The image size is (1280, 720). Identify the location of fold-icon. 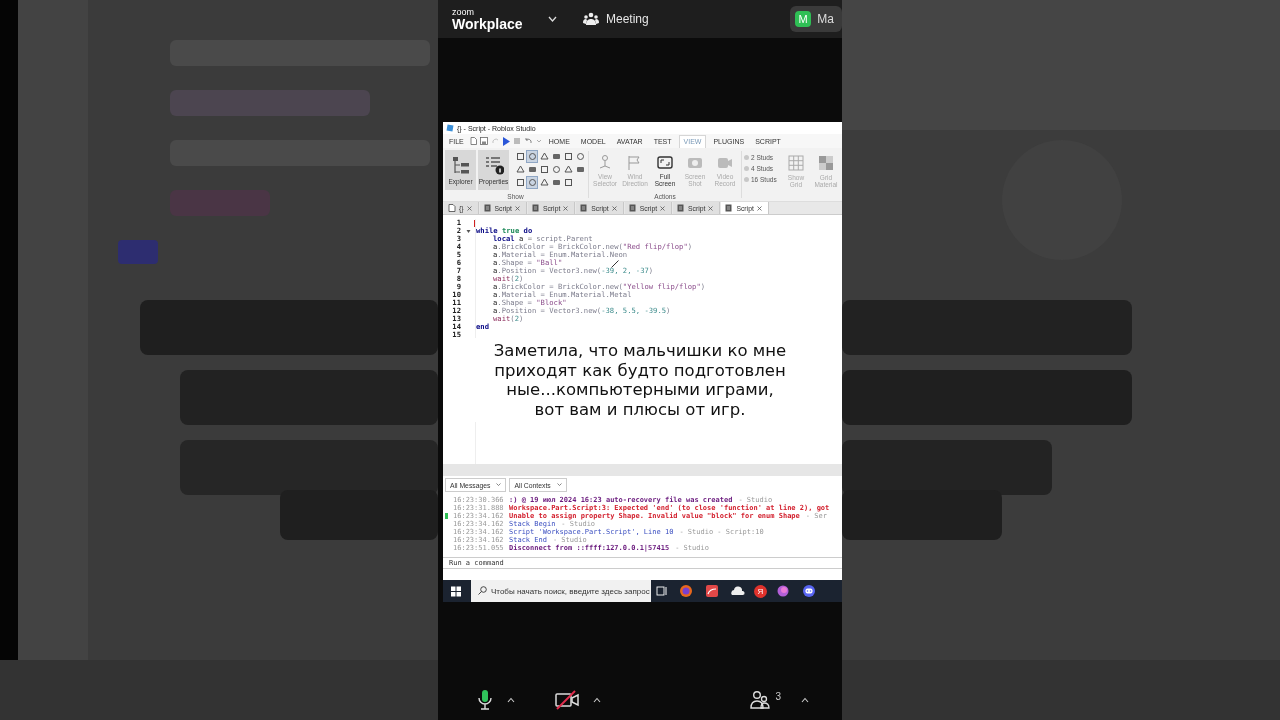
(468, 231).